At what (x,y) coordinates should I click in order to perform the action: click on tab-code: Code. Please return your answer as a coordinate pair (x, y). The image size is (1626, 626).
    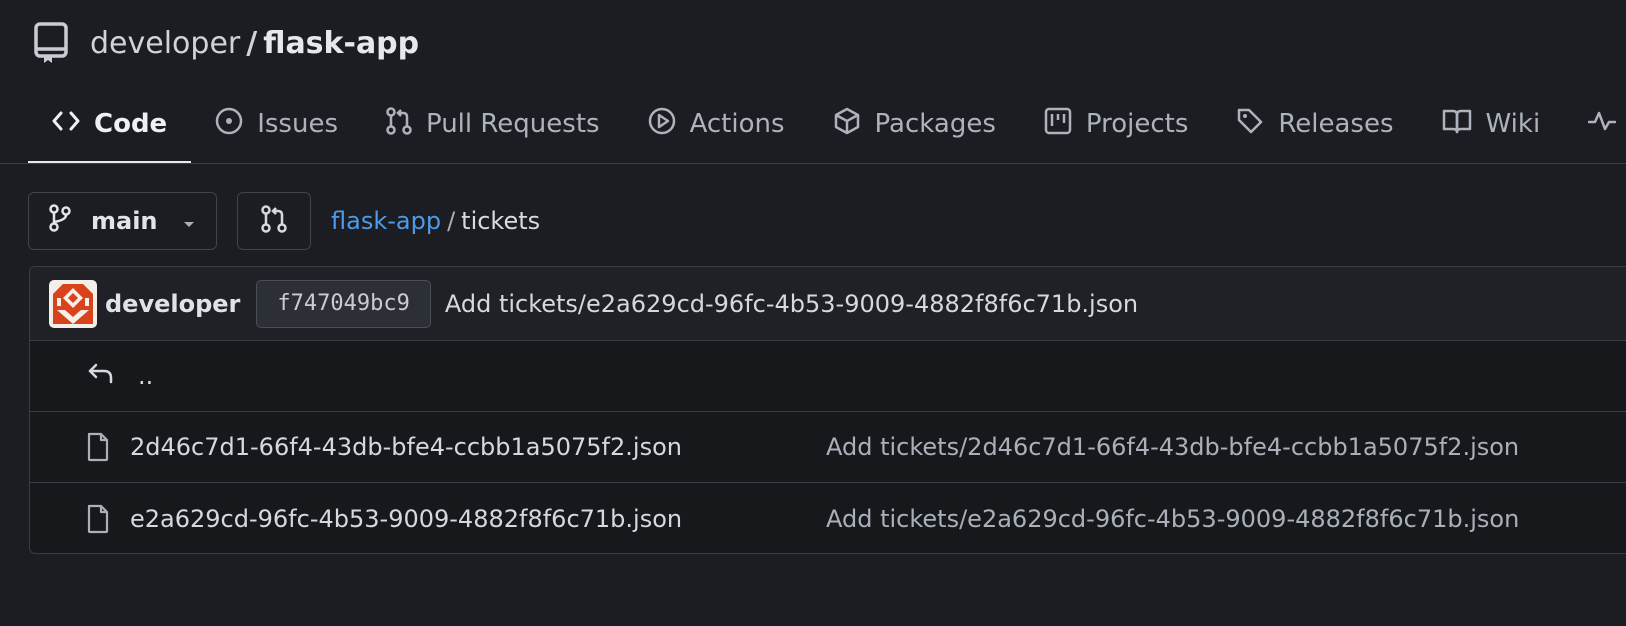
    Looking at the image, I should click on (110, 124).